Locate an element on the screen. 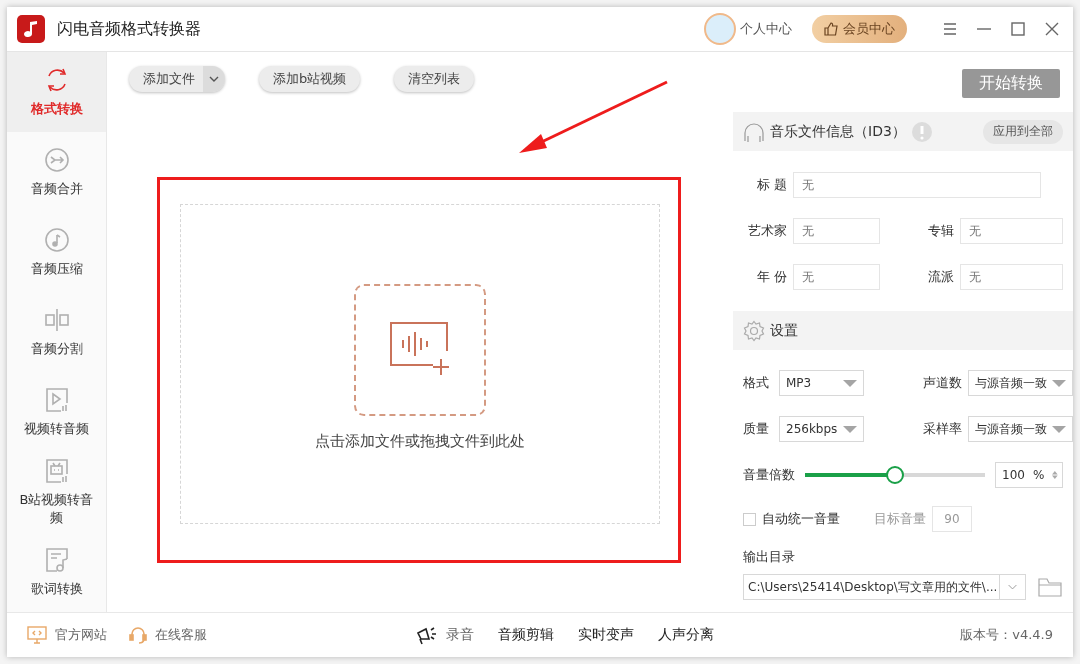 This screenshot has width=1080, height=664. setting-label: 声道数 is located at coordinates (942, 383).